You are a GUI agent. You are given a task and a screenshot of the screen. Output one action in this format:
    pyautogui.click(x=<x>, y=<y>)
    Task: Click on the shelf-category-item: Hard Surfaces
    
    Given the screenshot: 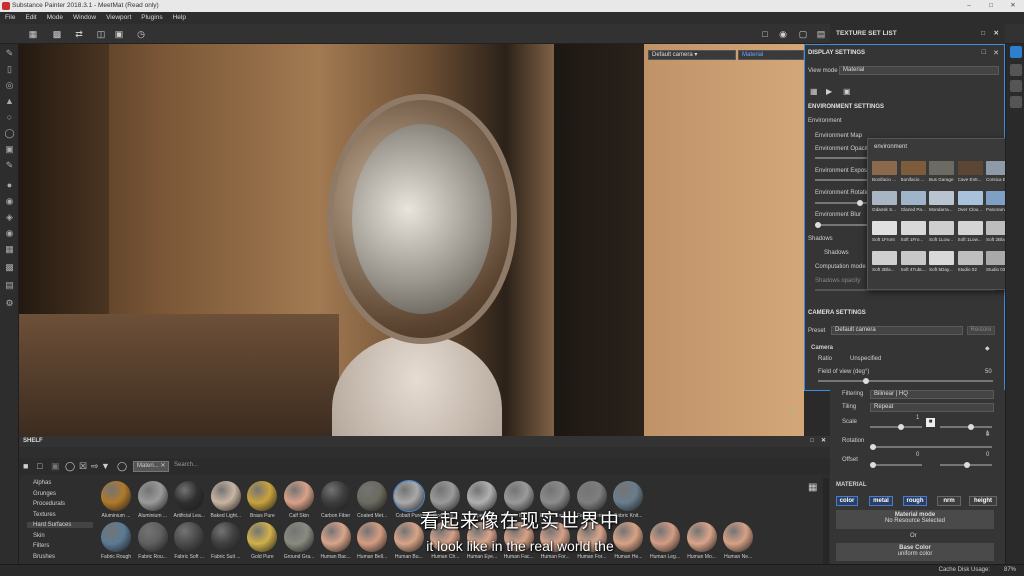 What is the action you would take?
    pyautogui.click(x=60, y=525)
    